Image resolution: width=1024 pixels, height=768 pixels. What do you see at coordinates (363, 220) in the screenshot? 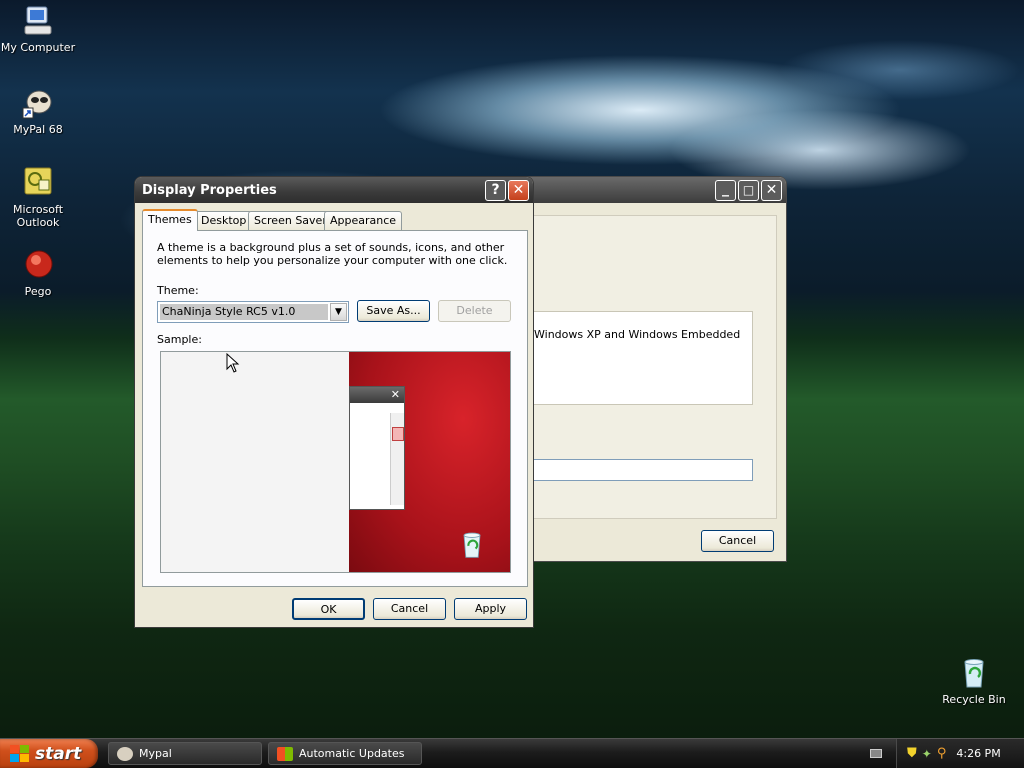
I see `tab-appearance: Appearance` at bounding box center [363, 220].